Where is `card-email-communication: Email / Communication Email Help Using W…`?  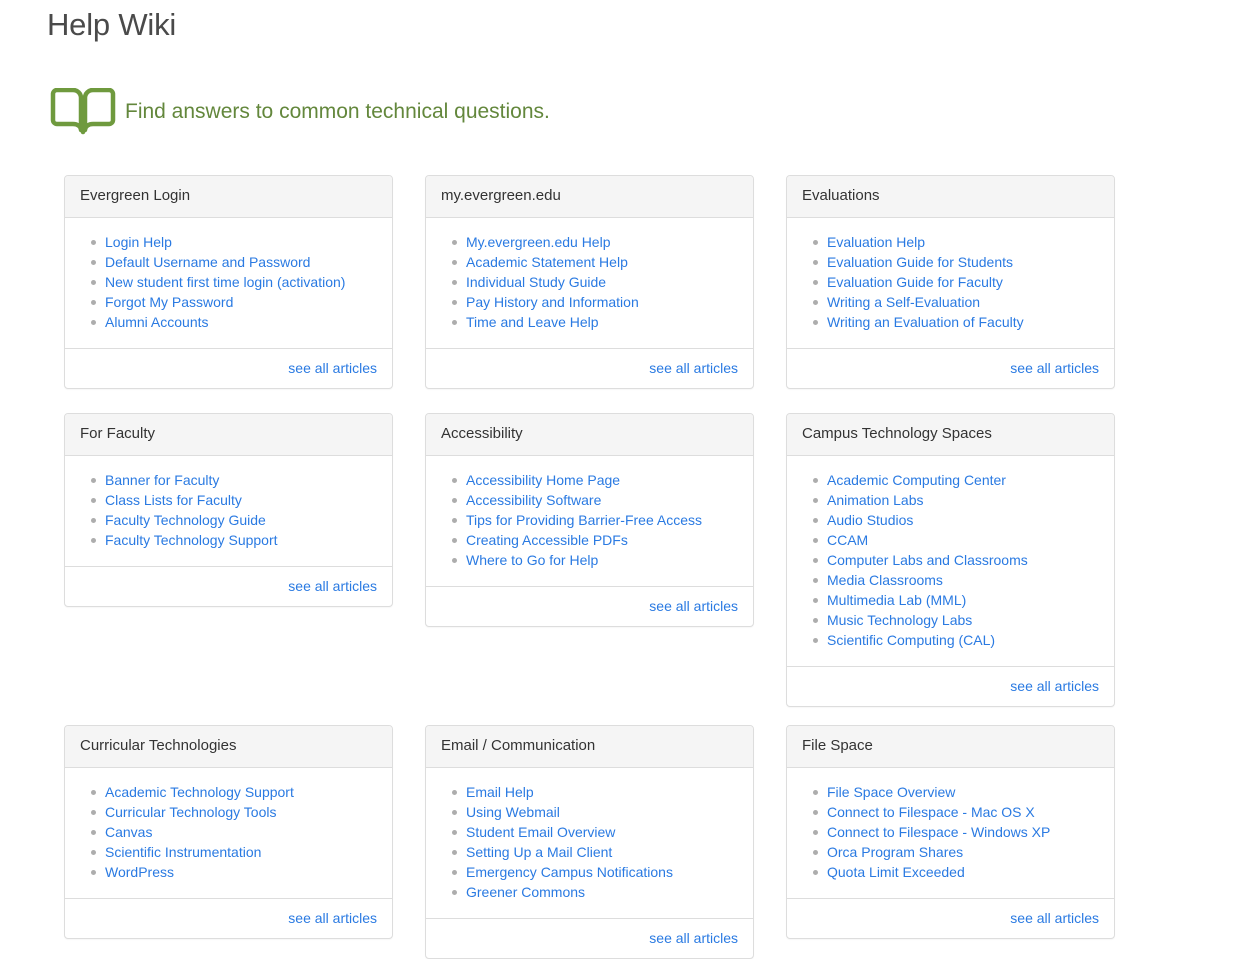 card-email-communication: Email / Communication Email Help Using W… is located at coordinates (589, 842).